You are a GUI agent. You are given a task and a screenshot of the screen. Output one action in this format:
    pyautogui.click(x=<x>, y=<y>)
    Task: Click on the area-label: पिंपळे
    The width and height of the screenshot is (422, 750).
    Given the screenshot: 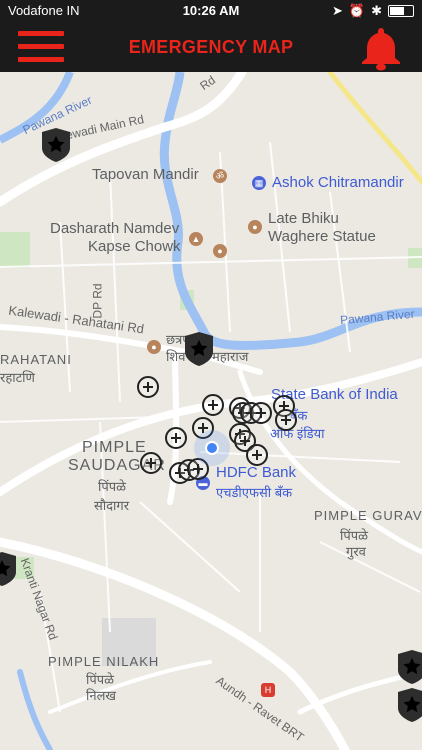 What is the action you would take?
    pyautogui.click(x=112, y=486)
    